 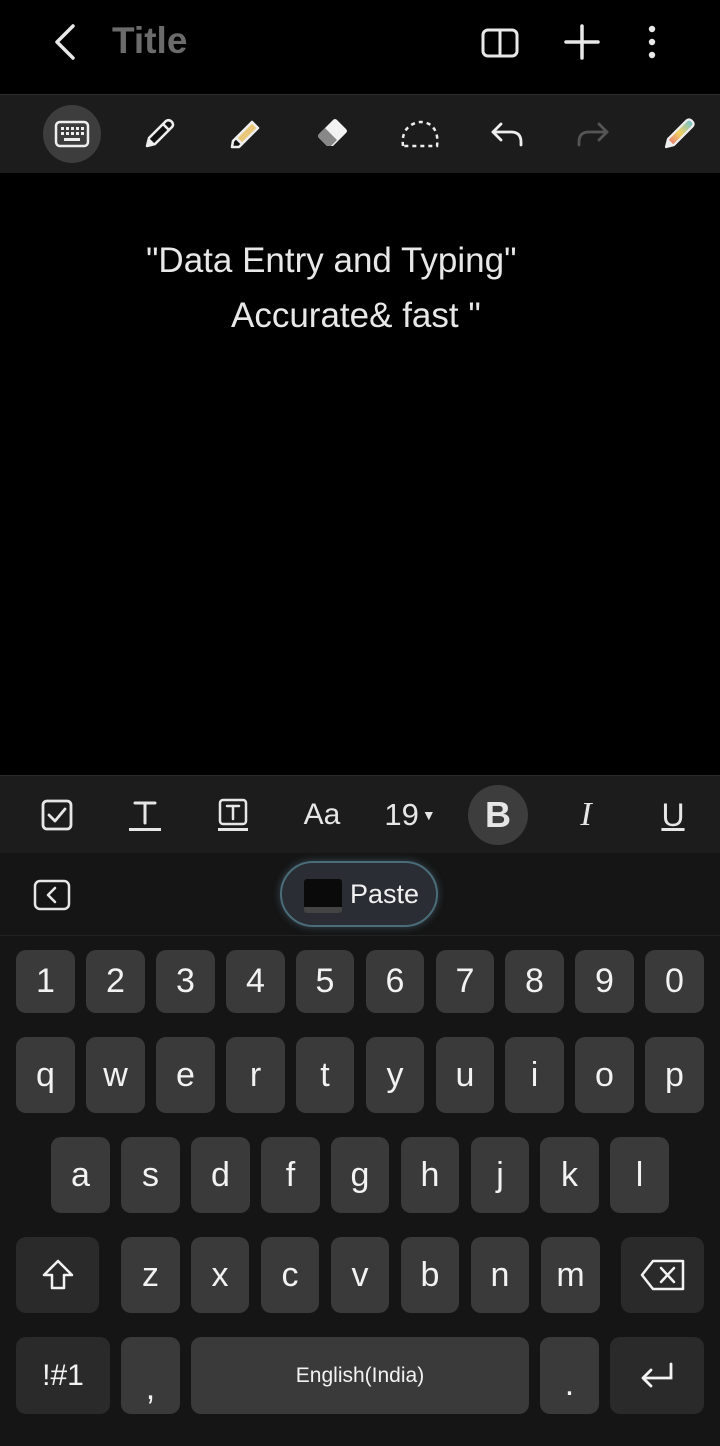 I want to click on caret-down-icon: ▼, so click(x=428, y=815).